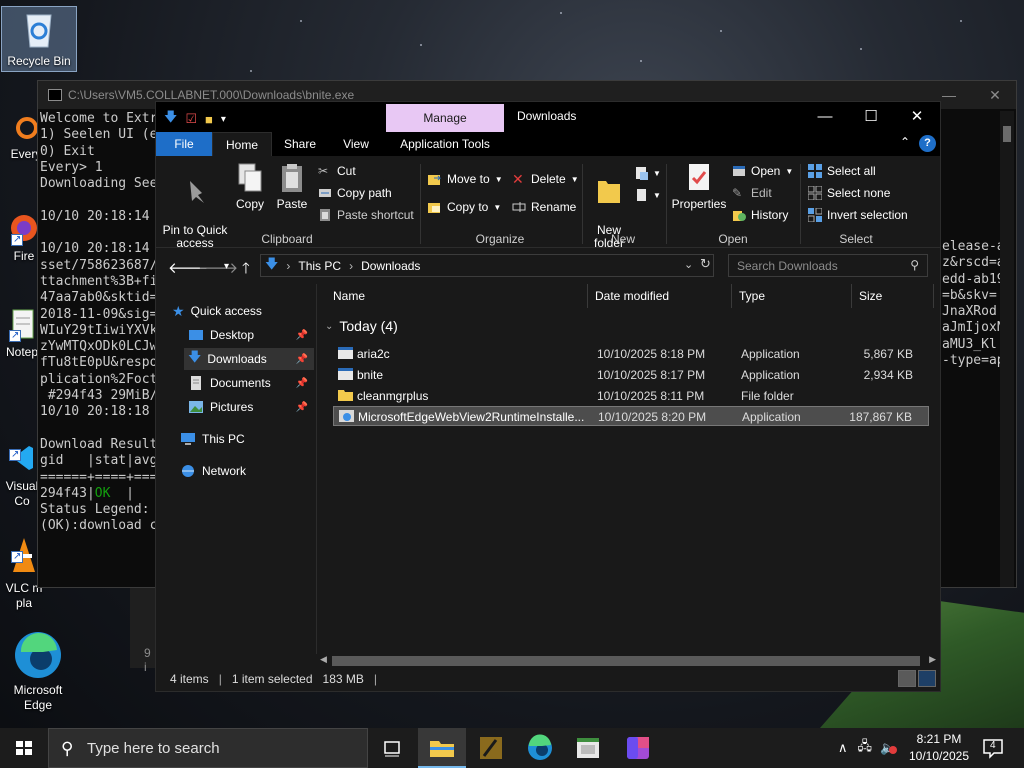 The image size is (1024, 768). I want to click on rename-button: Rename, so click(544, 207).